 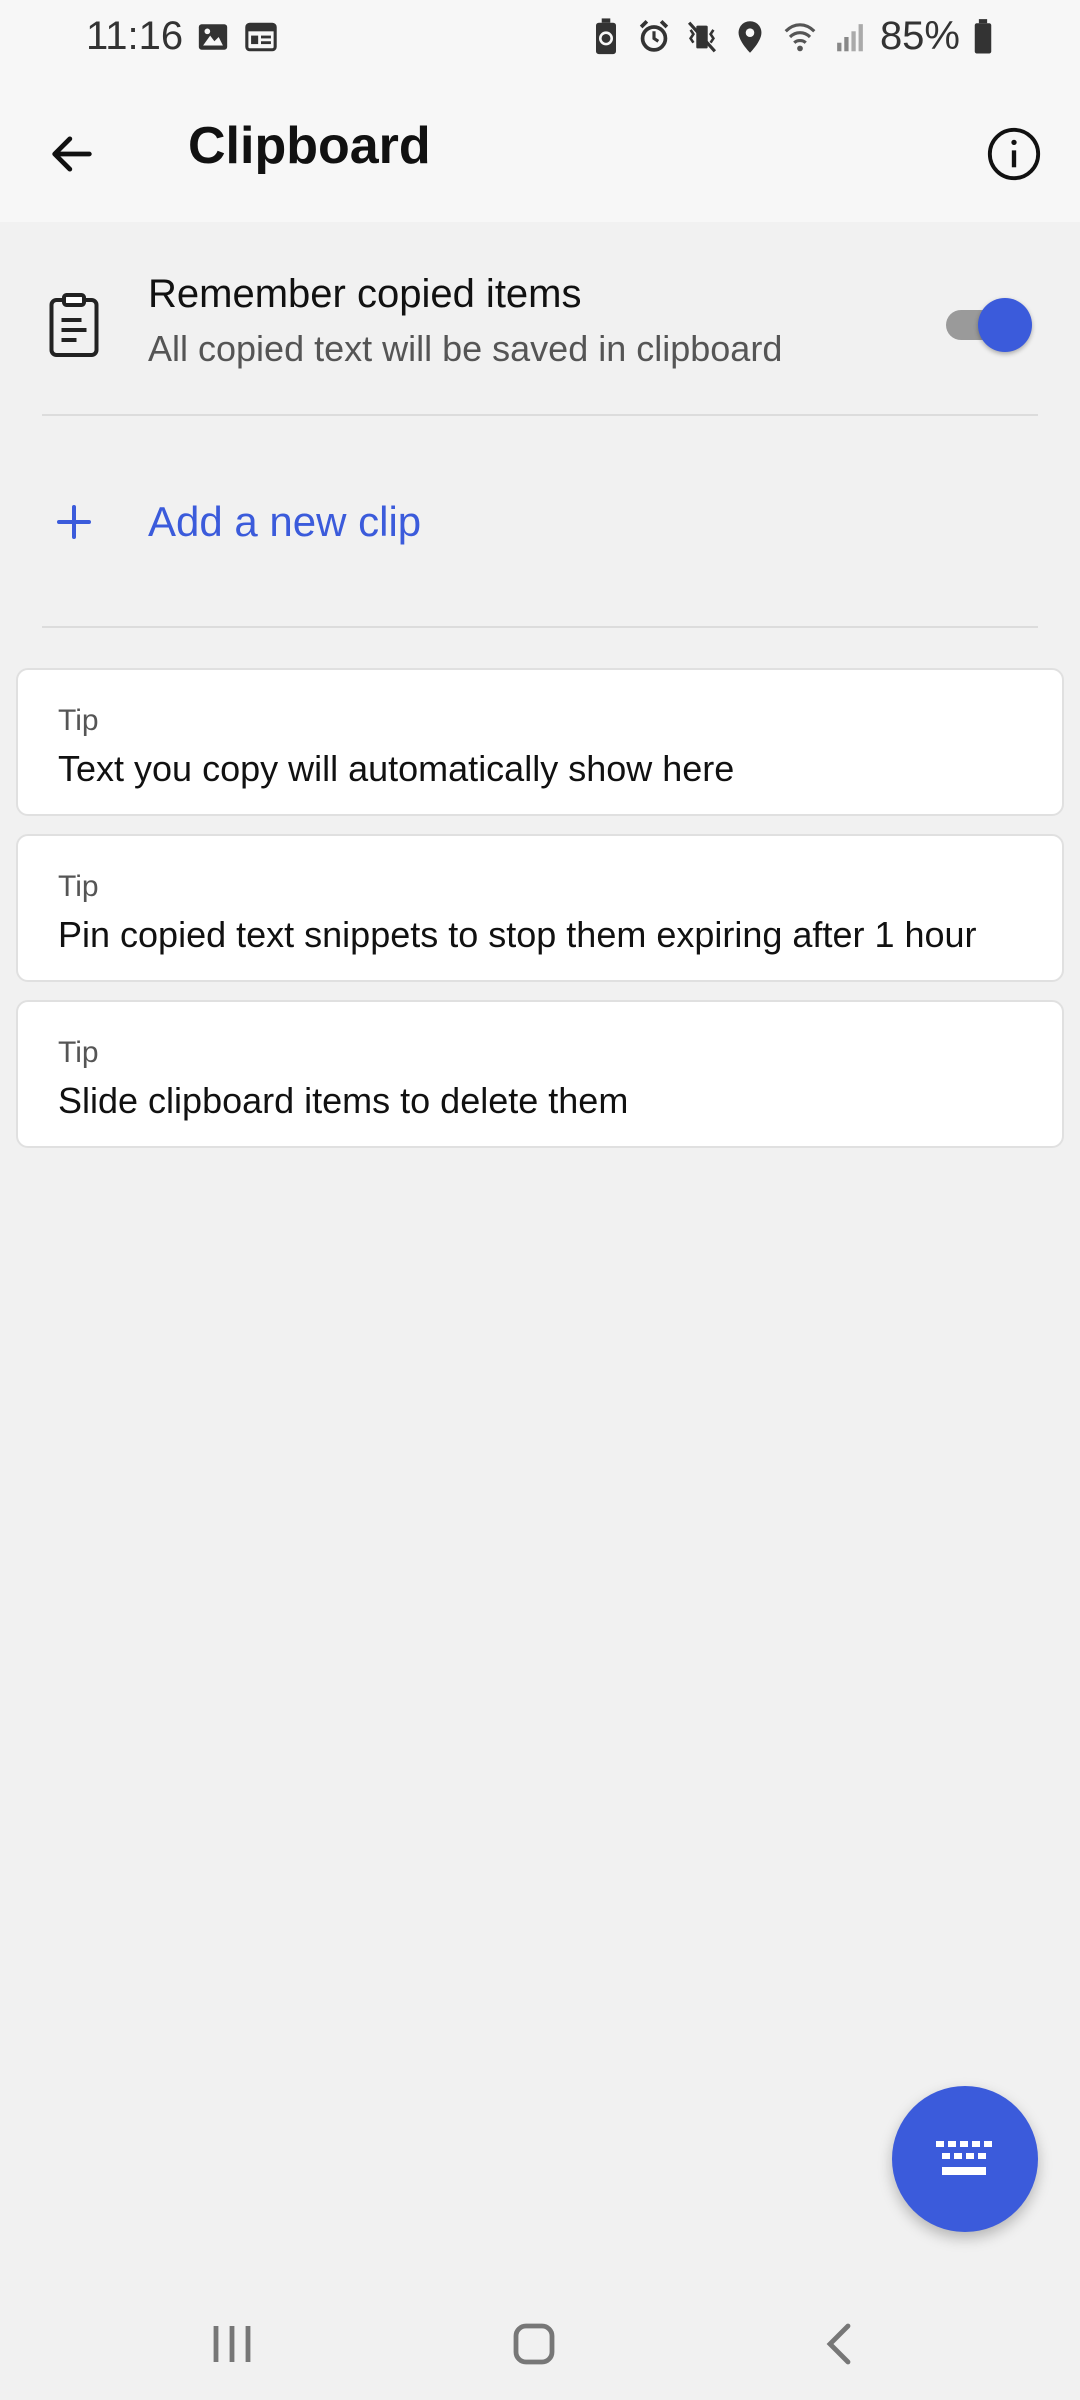 I want to click on nav-back-icon, so click(x=840, y=2344).